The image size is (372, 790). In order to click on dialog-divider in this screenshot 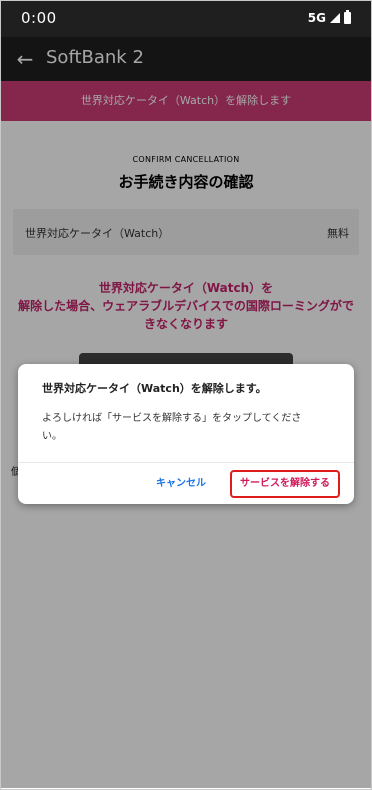, I will do `click(186, 462)`.